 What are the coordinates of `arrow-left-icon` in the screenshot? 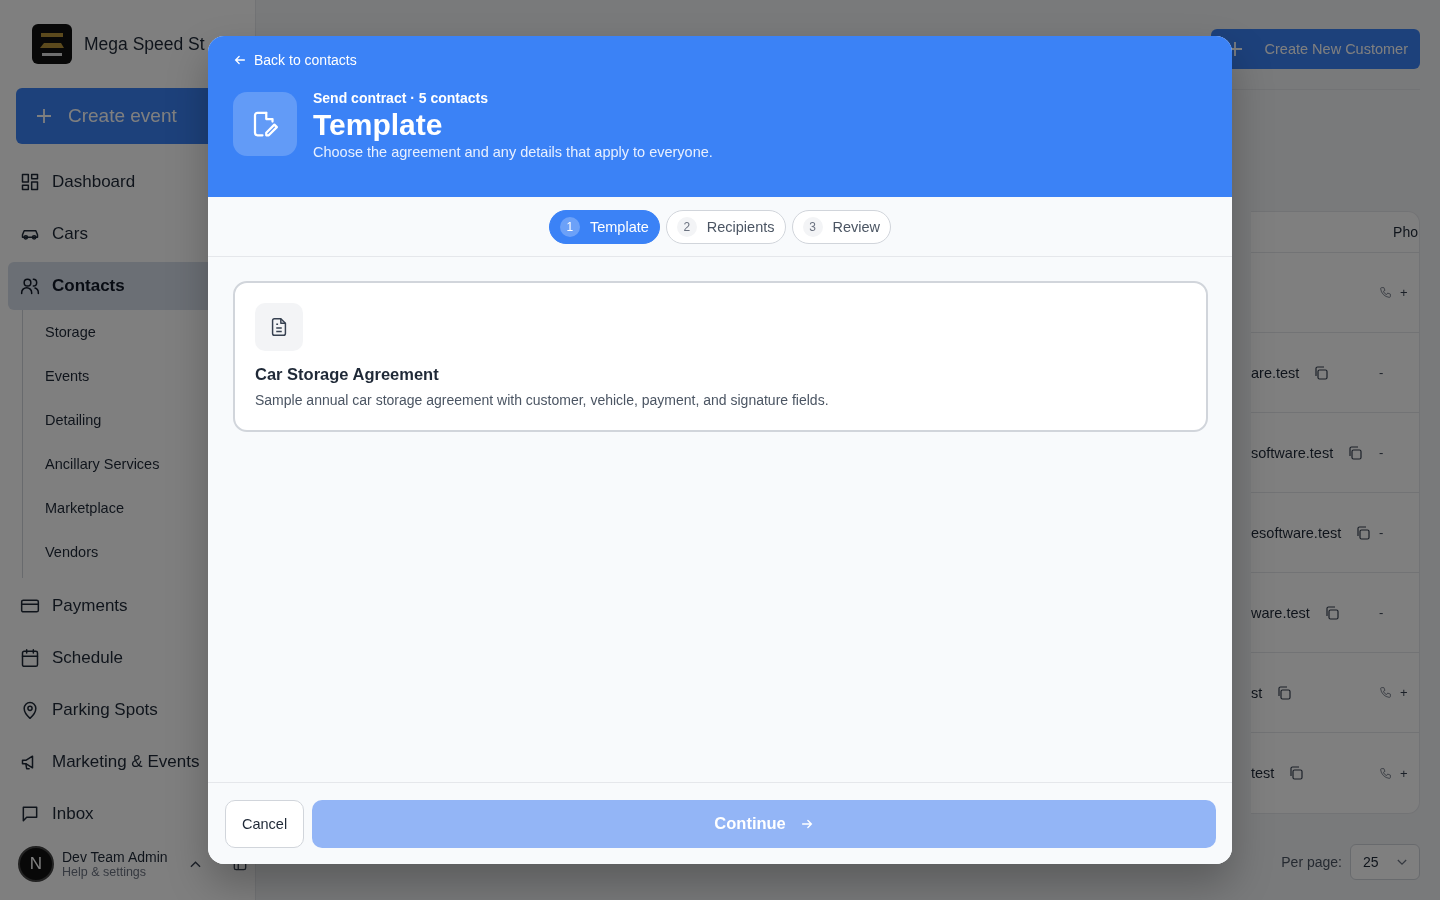 It's located at (240, 60).